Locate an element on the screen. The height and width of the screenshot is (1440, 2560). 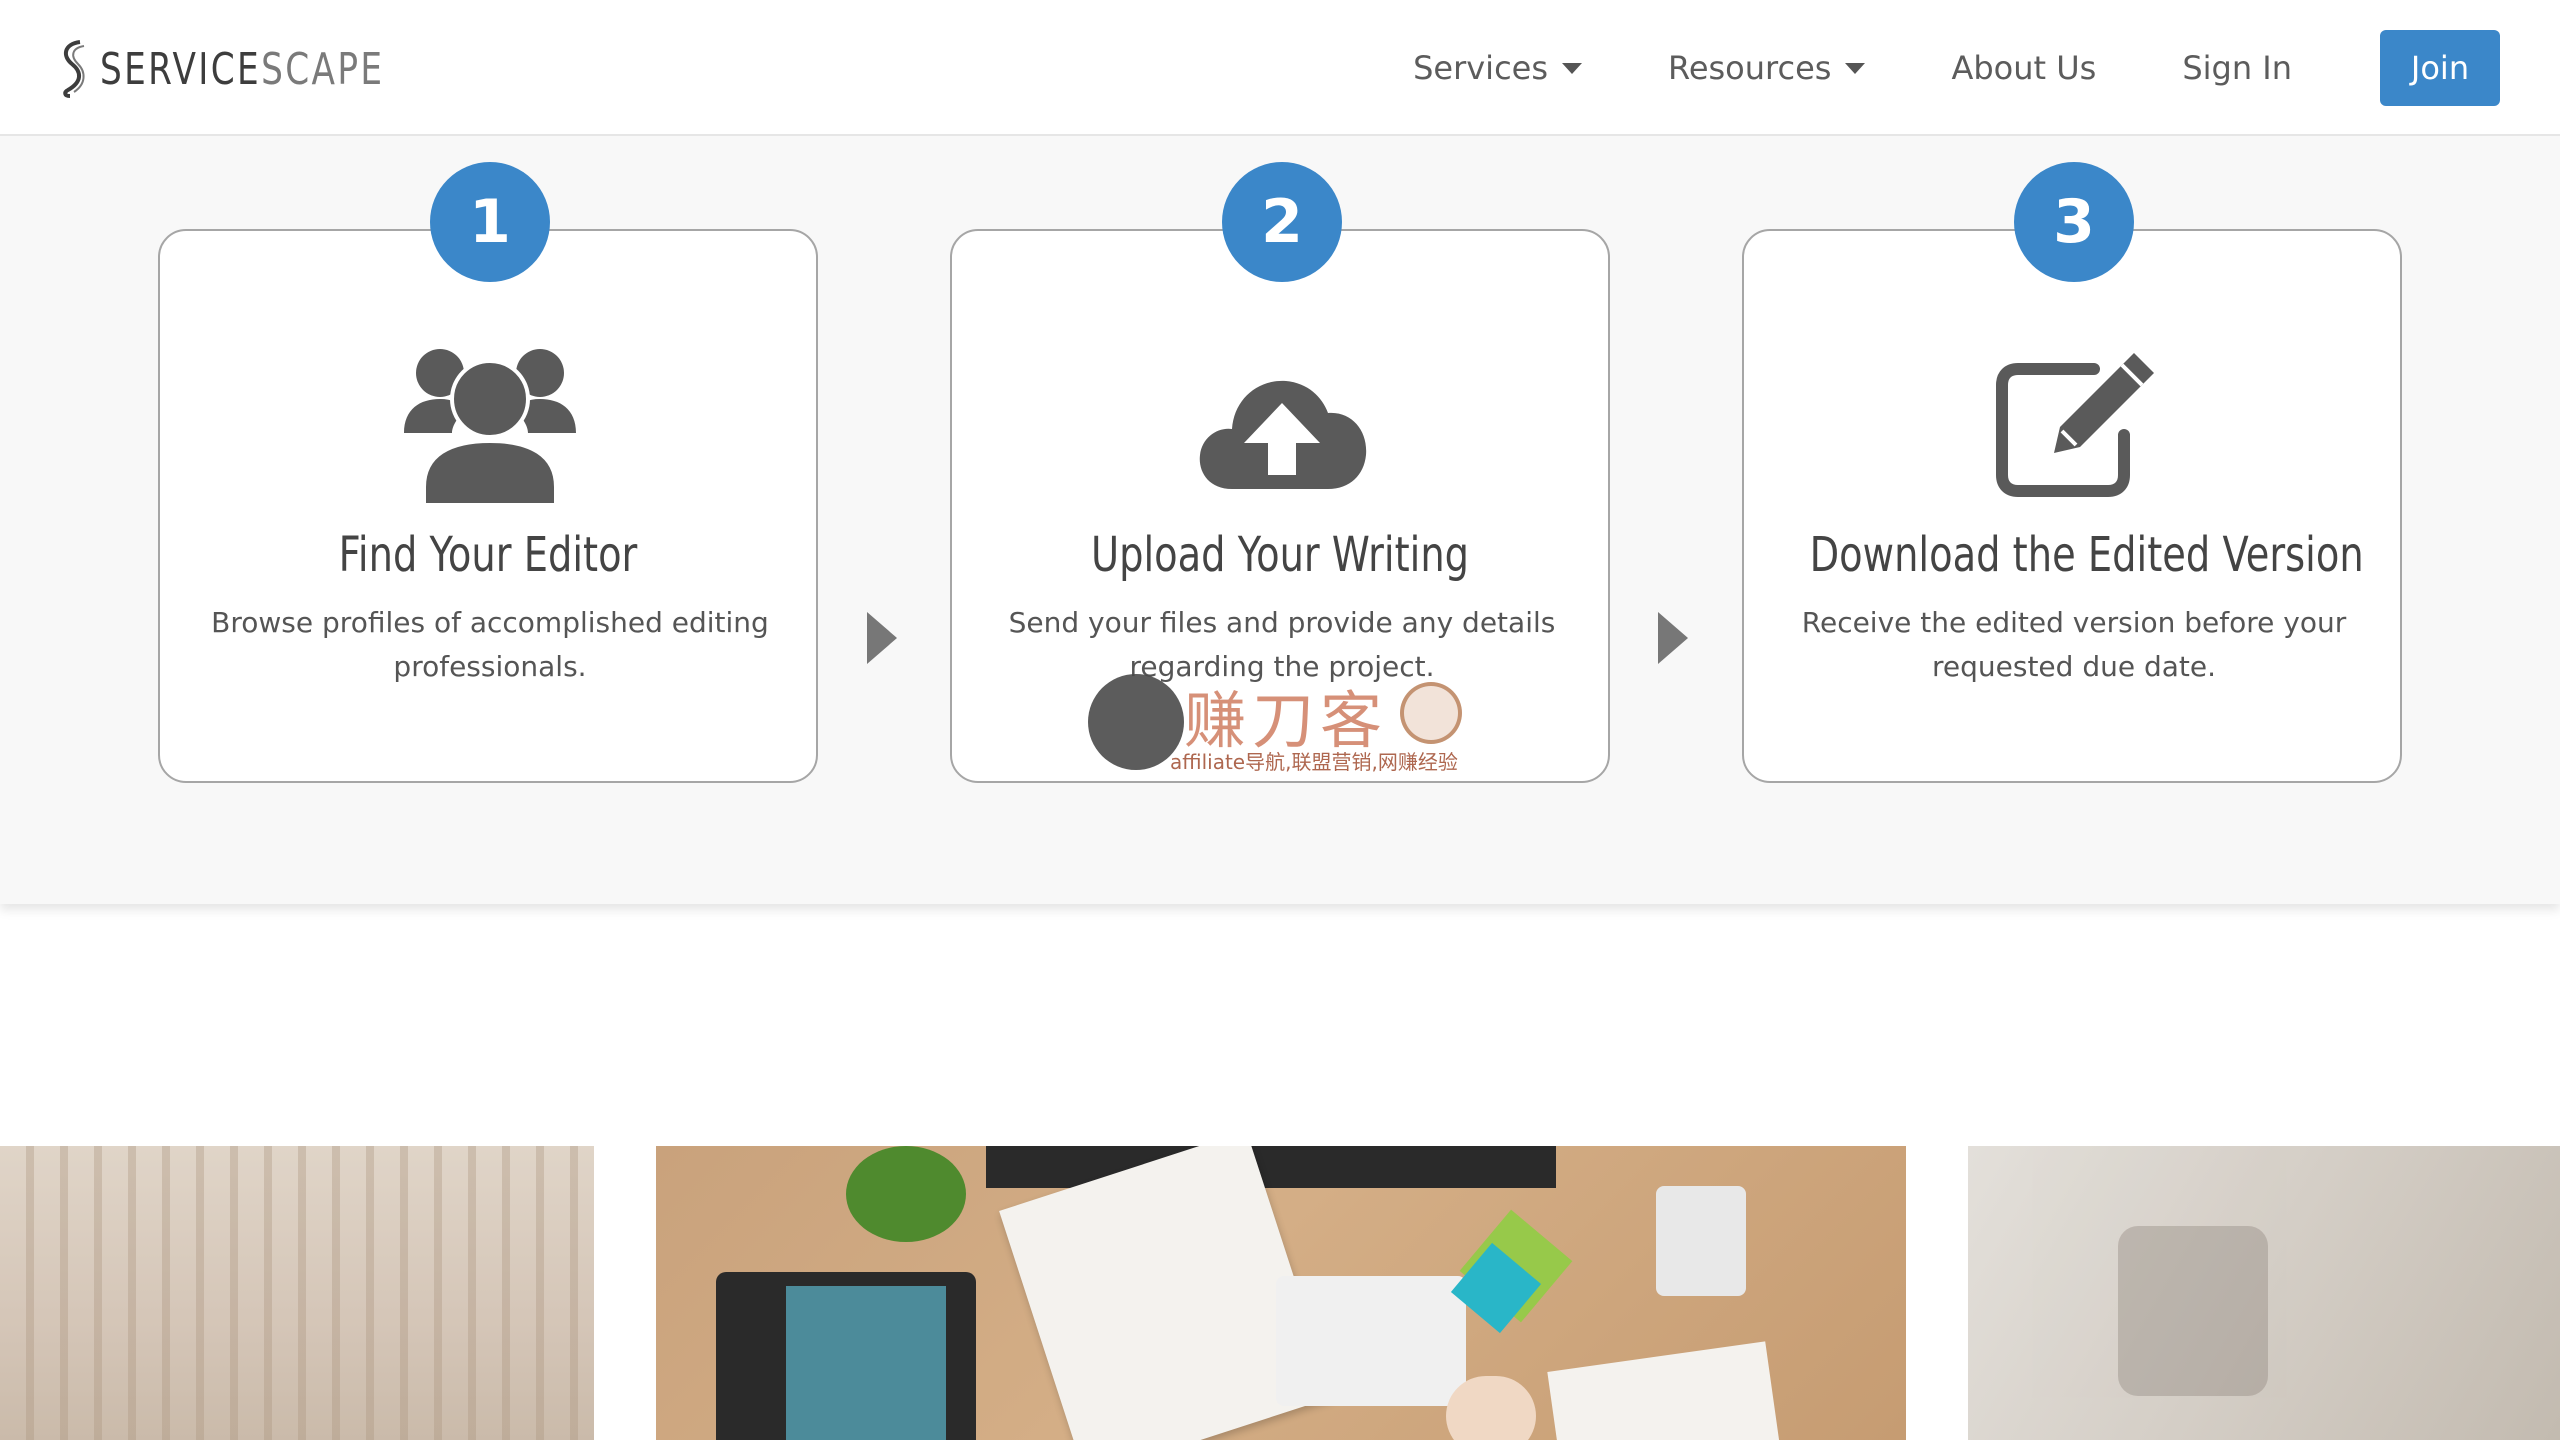
step-number-badge: 2 is located at coordinates (1282, 222).